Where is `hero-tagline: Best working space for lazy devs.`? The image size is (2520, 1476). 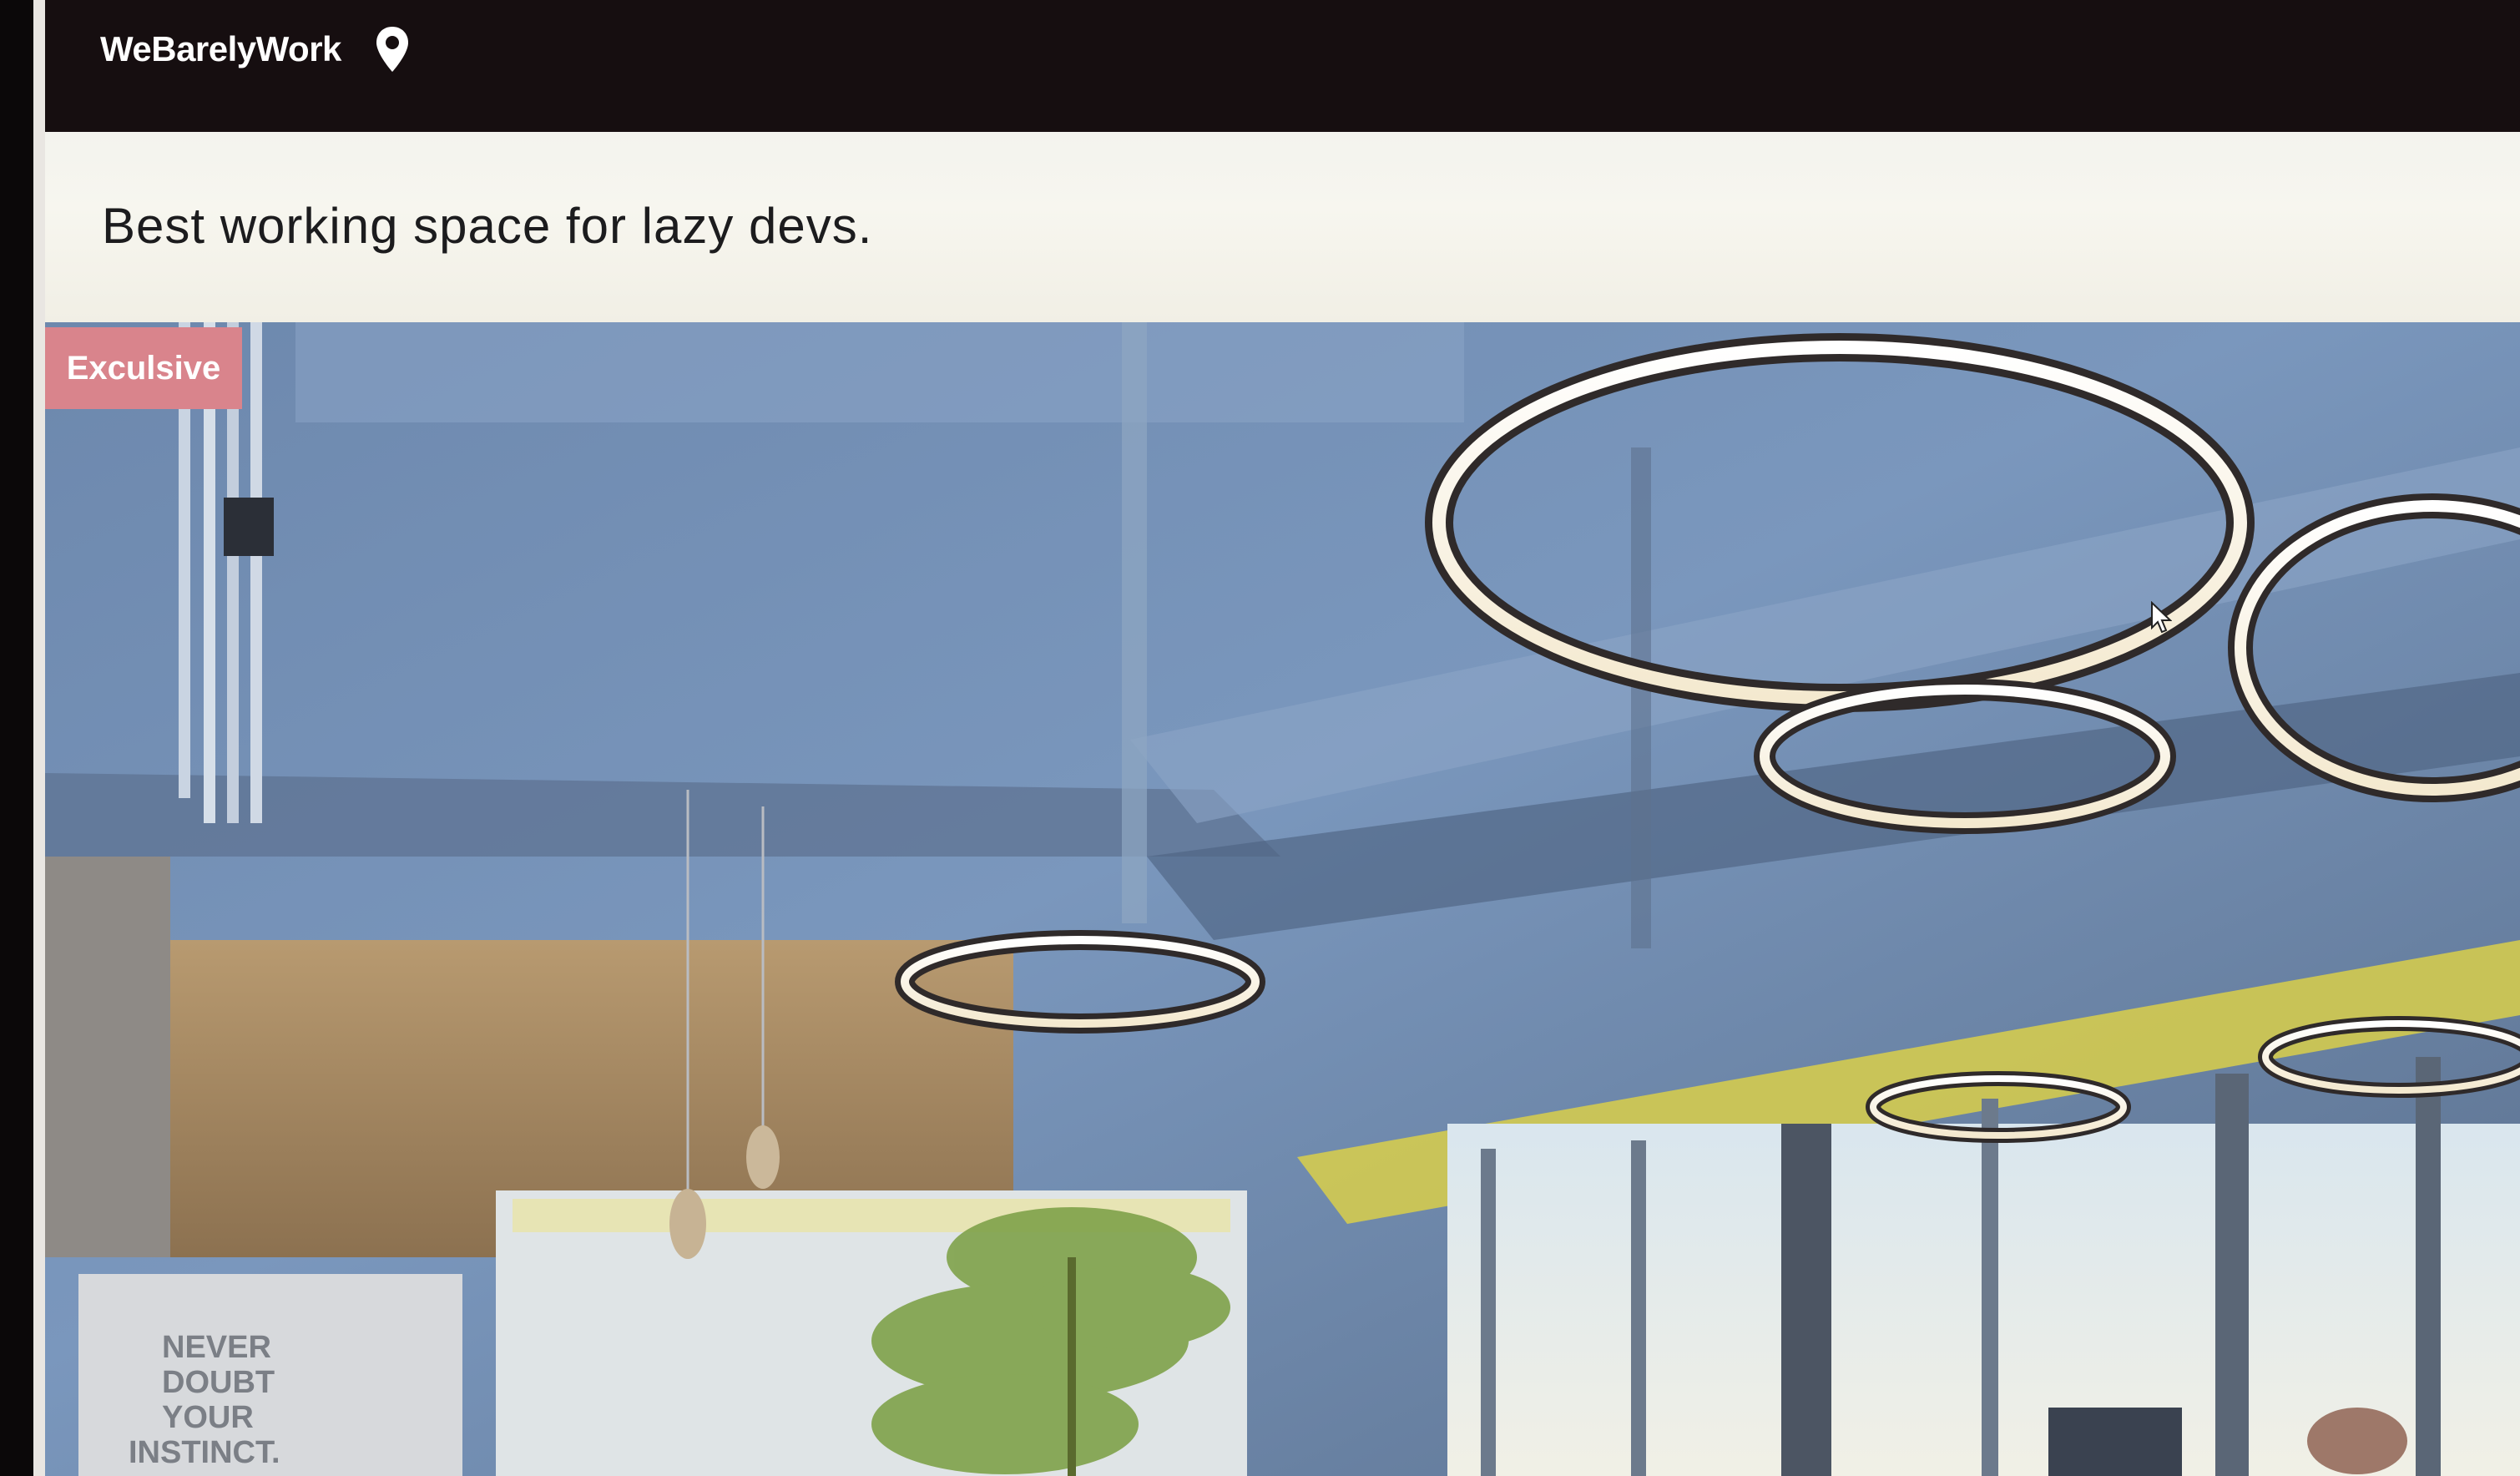 hero-tagline: Best working space for lazy devs. is located at coordinates (487, 226).